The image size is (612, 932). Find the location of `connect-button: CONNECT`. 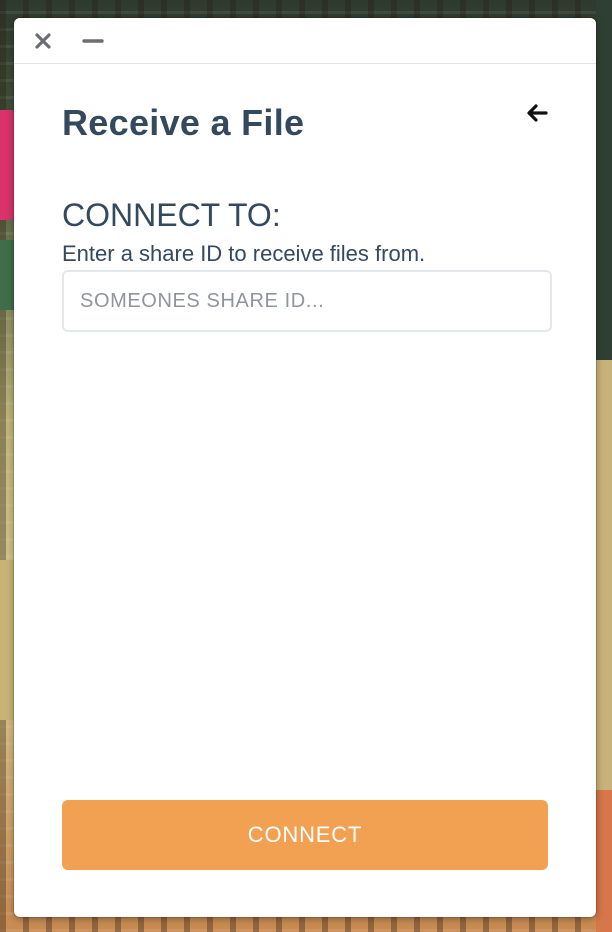

connect-button: CONNECT is located at coordinates (305, 835).